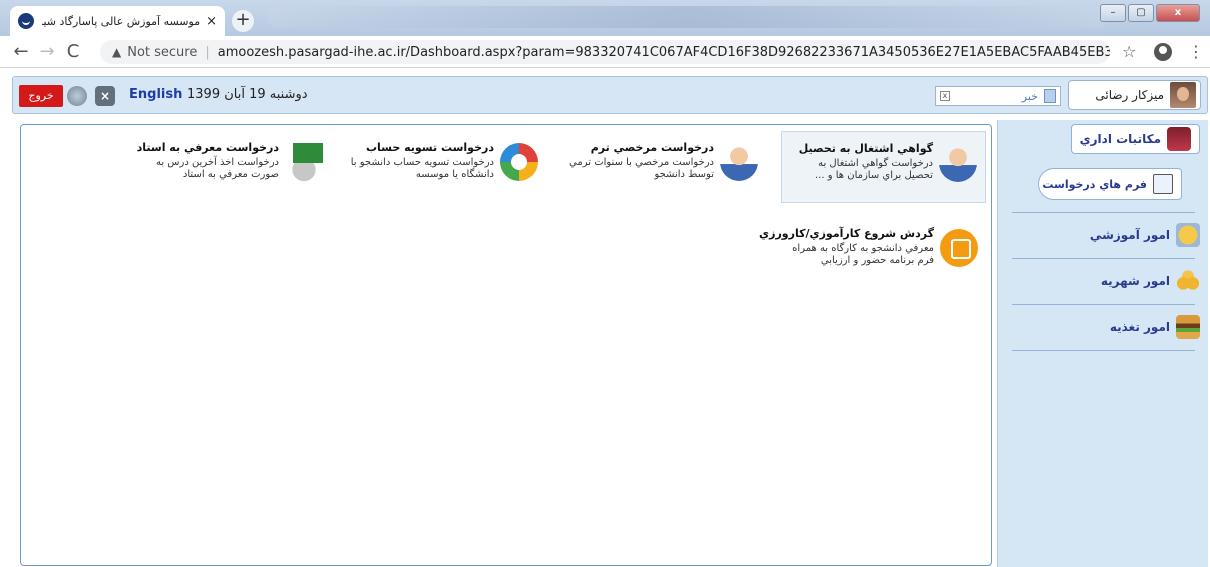 This screenshot has height=567, width=1210. I want to click on titlebar-background, so click(688, 17).